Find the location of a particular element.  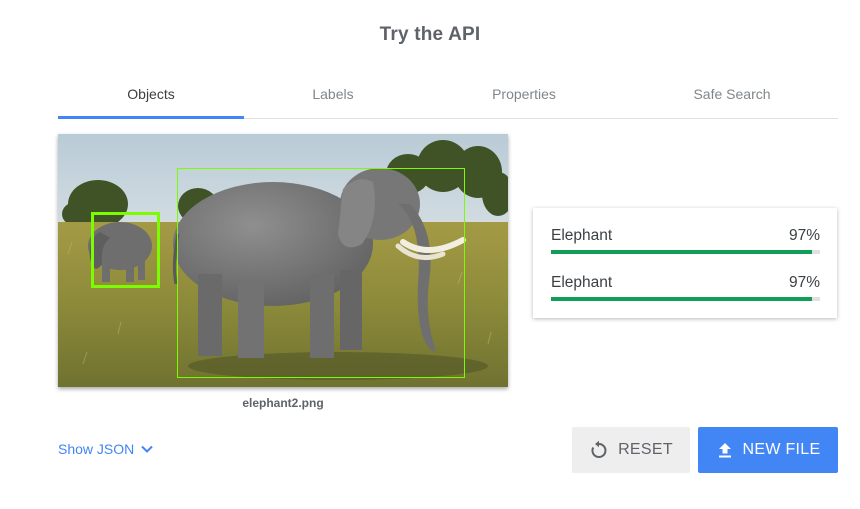

tab-bar: Objects Labels Properties Safe Search is located at coordinates (448, 97).